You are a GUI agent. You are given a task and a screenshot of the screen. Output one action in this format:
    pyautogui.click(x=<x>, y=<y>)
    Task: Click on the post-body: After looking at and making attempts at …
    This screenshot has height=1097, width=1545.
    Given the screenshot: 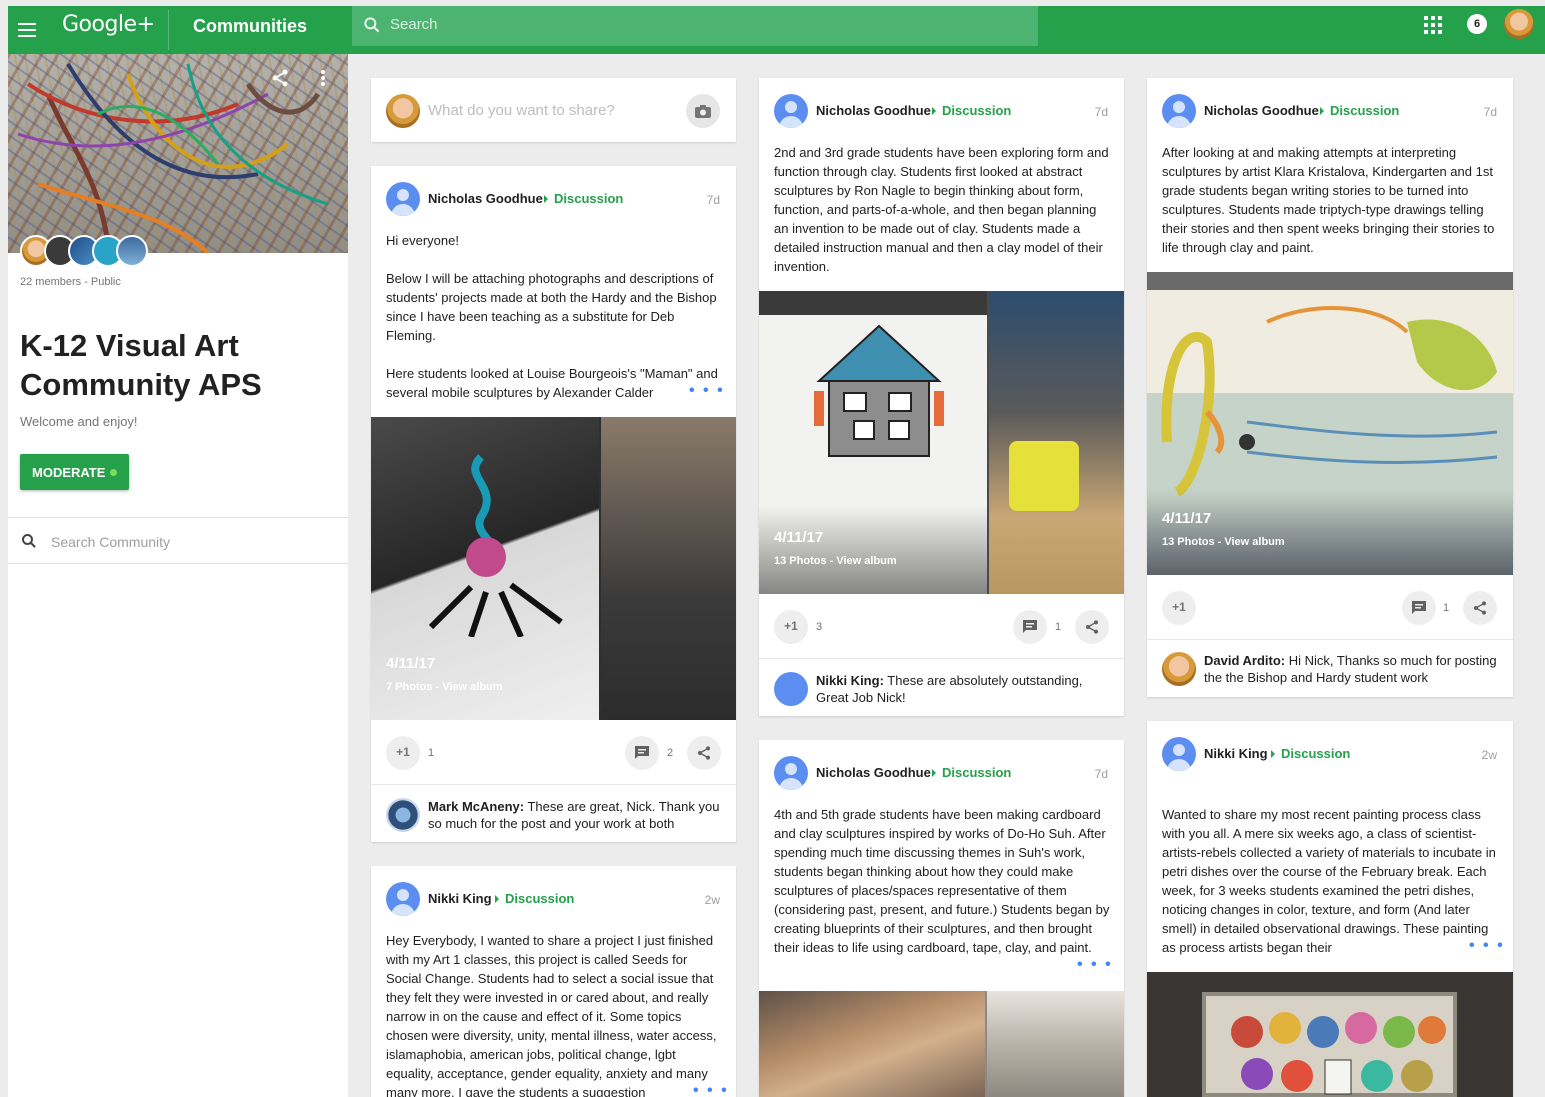 What is the action you would take?
    pyautogui.click(x=1330, y=200)
    